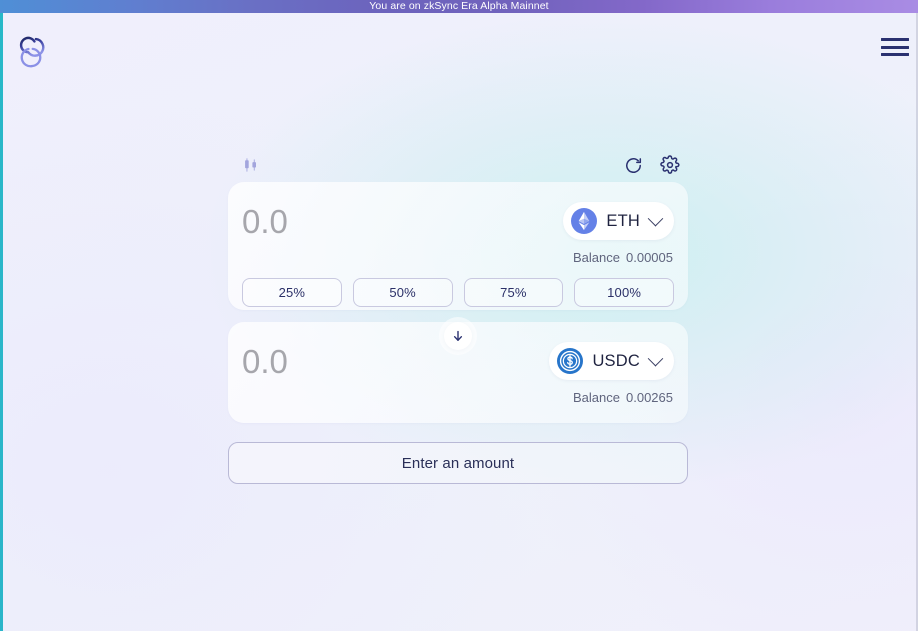 The height and width of the screenshot is (631, 918). Describe the element at coordinates (458, 165) in the screenshot. I see `swap-toolbar` at that location.